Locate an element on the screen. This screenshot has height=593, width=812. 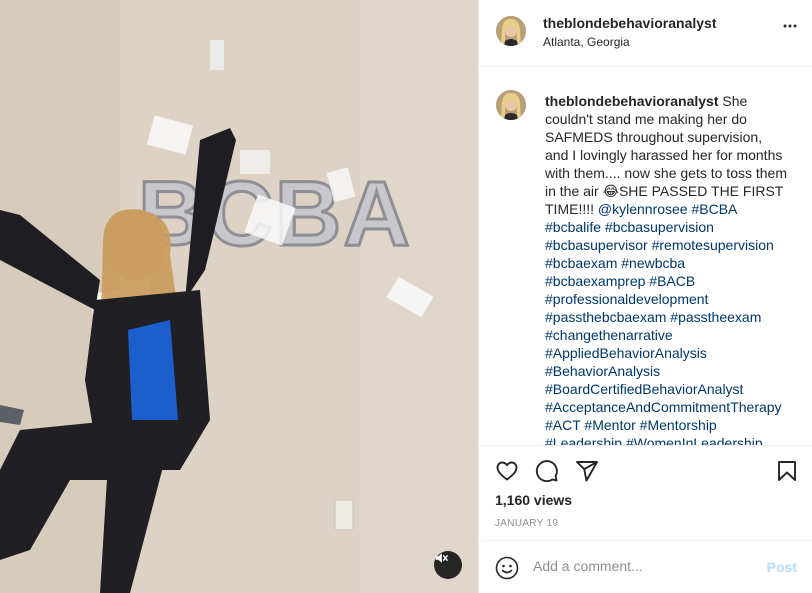
share-icon is located at coordinates (587, 471).